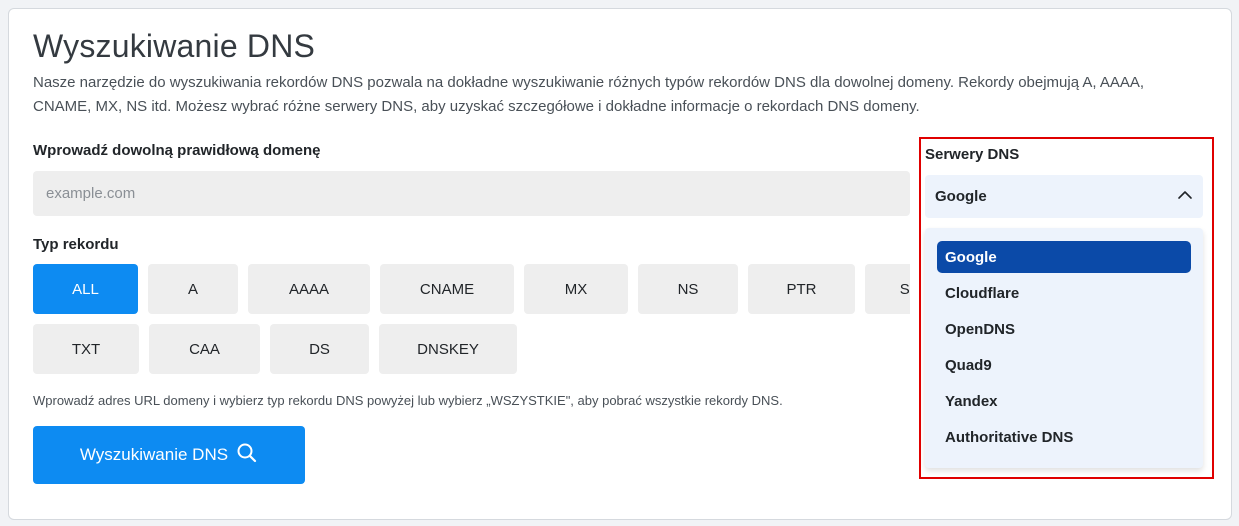  I want to click on record-btn-mx: MX, so click(576, 289).